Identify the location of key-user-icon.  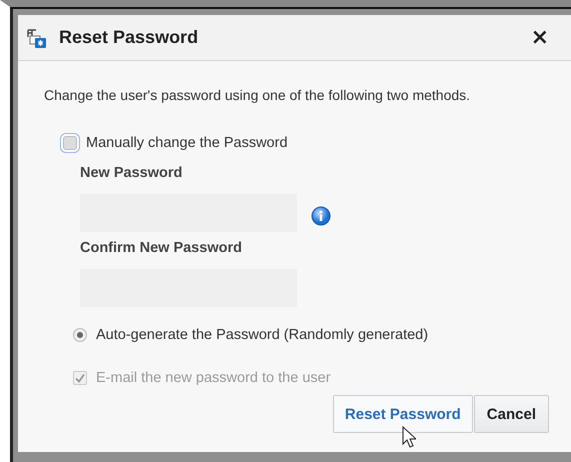
(37, 37).